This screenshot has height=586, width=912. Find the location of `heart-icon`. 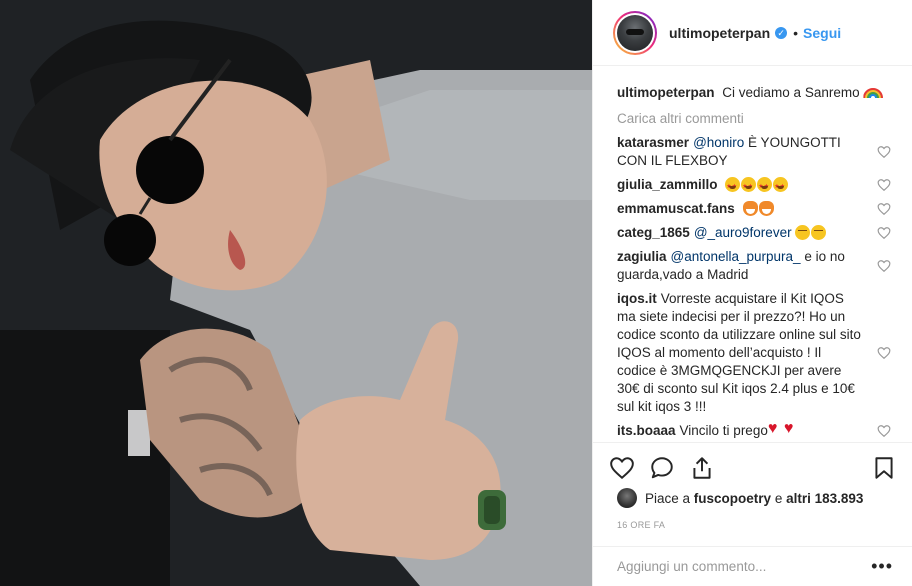

heart-icon is located at coordinates (622, 468).